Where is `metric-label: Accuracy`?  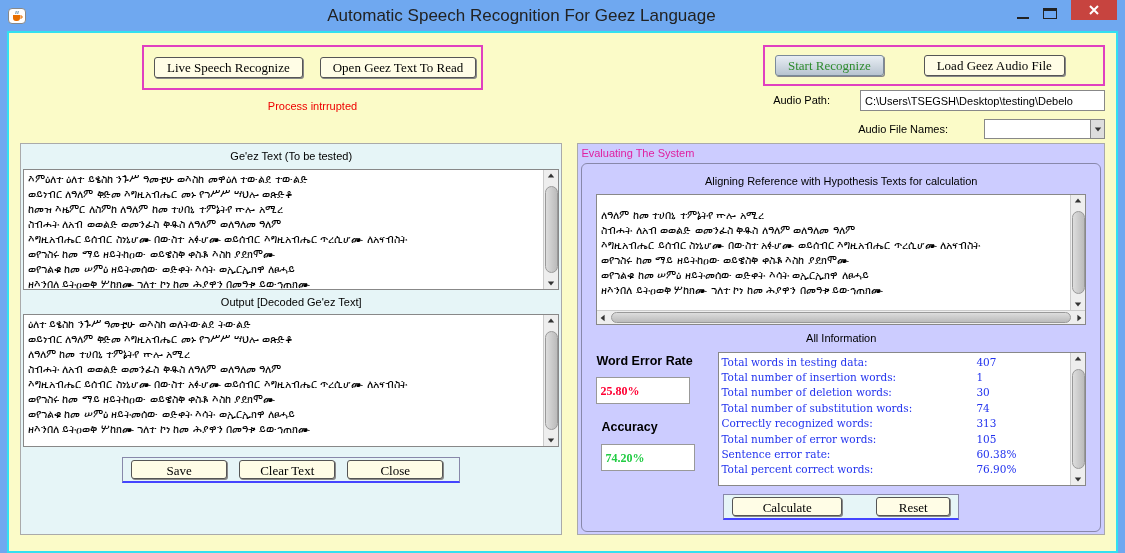
metric-label: Accuracy is located at coordinates (630, 428).